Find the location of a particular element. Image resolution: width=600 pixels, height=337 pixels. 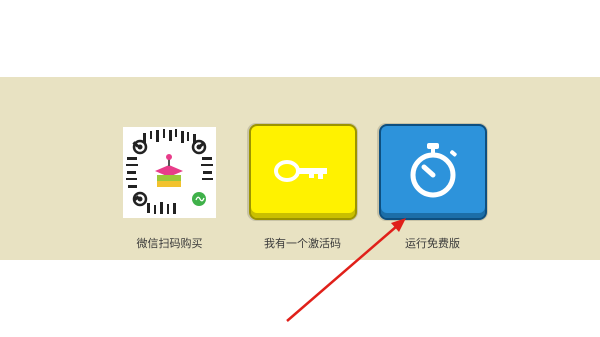

activation-code-button is located at coordinates (303, 172).